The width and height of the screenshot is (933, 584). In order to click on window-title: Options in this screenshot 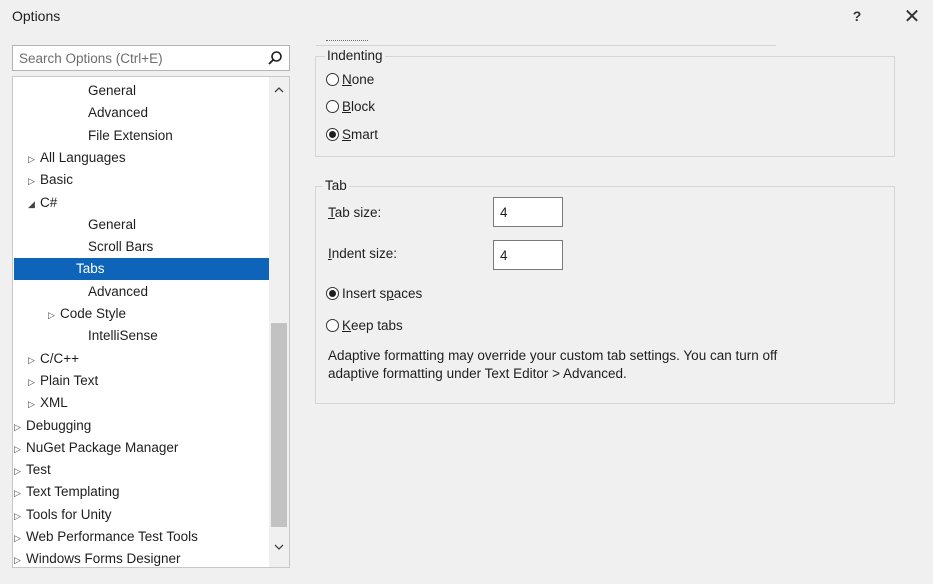, I will do `click(36, 16)`.